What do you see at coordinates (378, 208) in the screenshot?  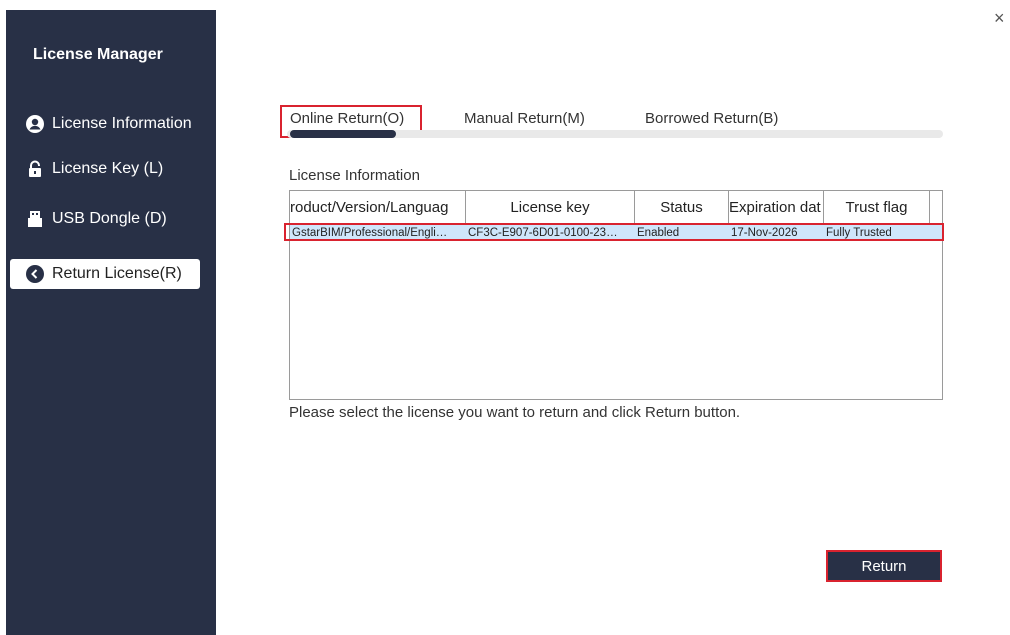 I see `column-header-product: roduct/Version/Languag` at bounding box center [378, 208].